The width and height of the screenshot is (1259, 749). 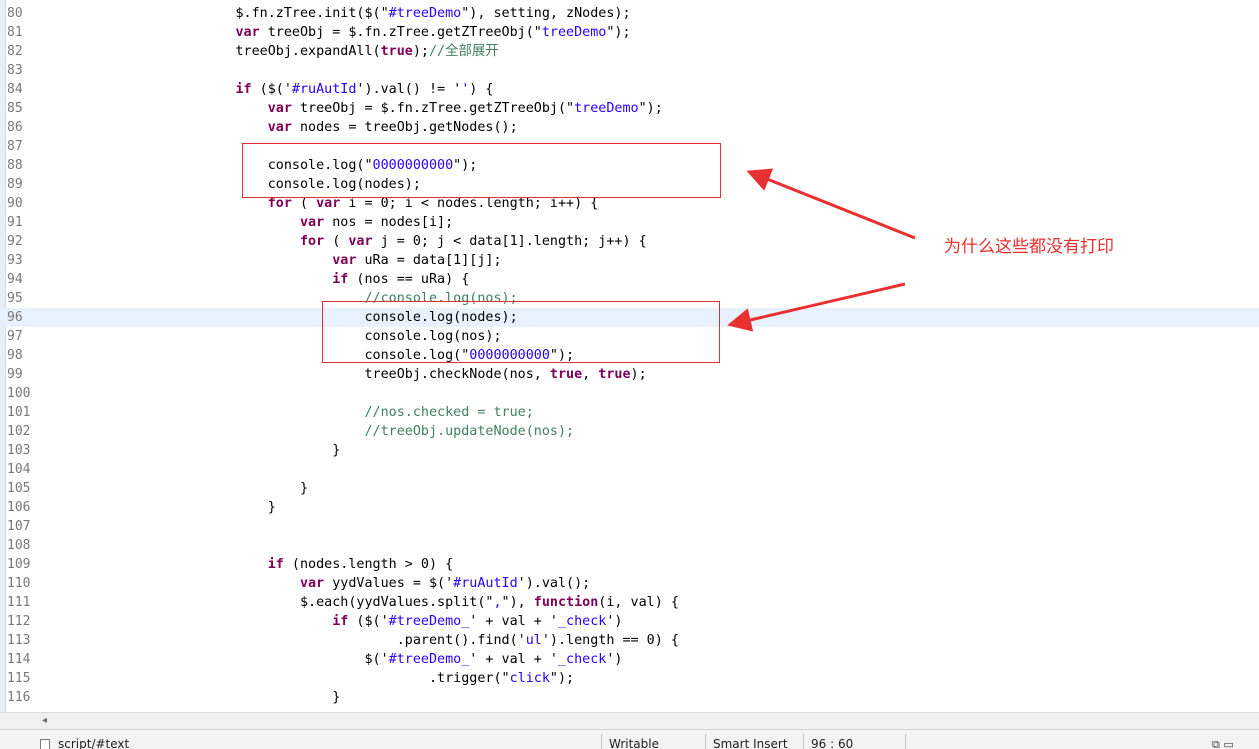 What do you see at coordinates (19, 697) in the screenshot?
I see `line-number: 116` at bounding box center [19, 697].